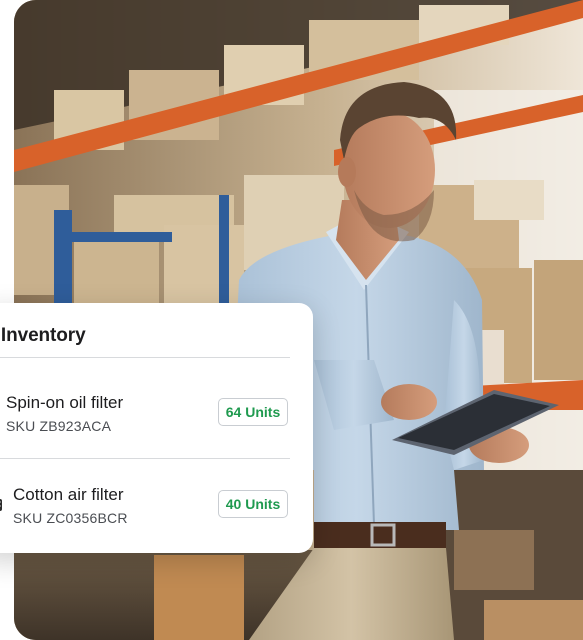  I want to click on card-title: nt Inventory, so click(43, 335).